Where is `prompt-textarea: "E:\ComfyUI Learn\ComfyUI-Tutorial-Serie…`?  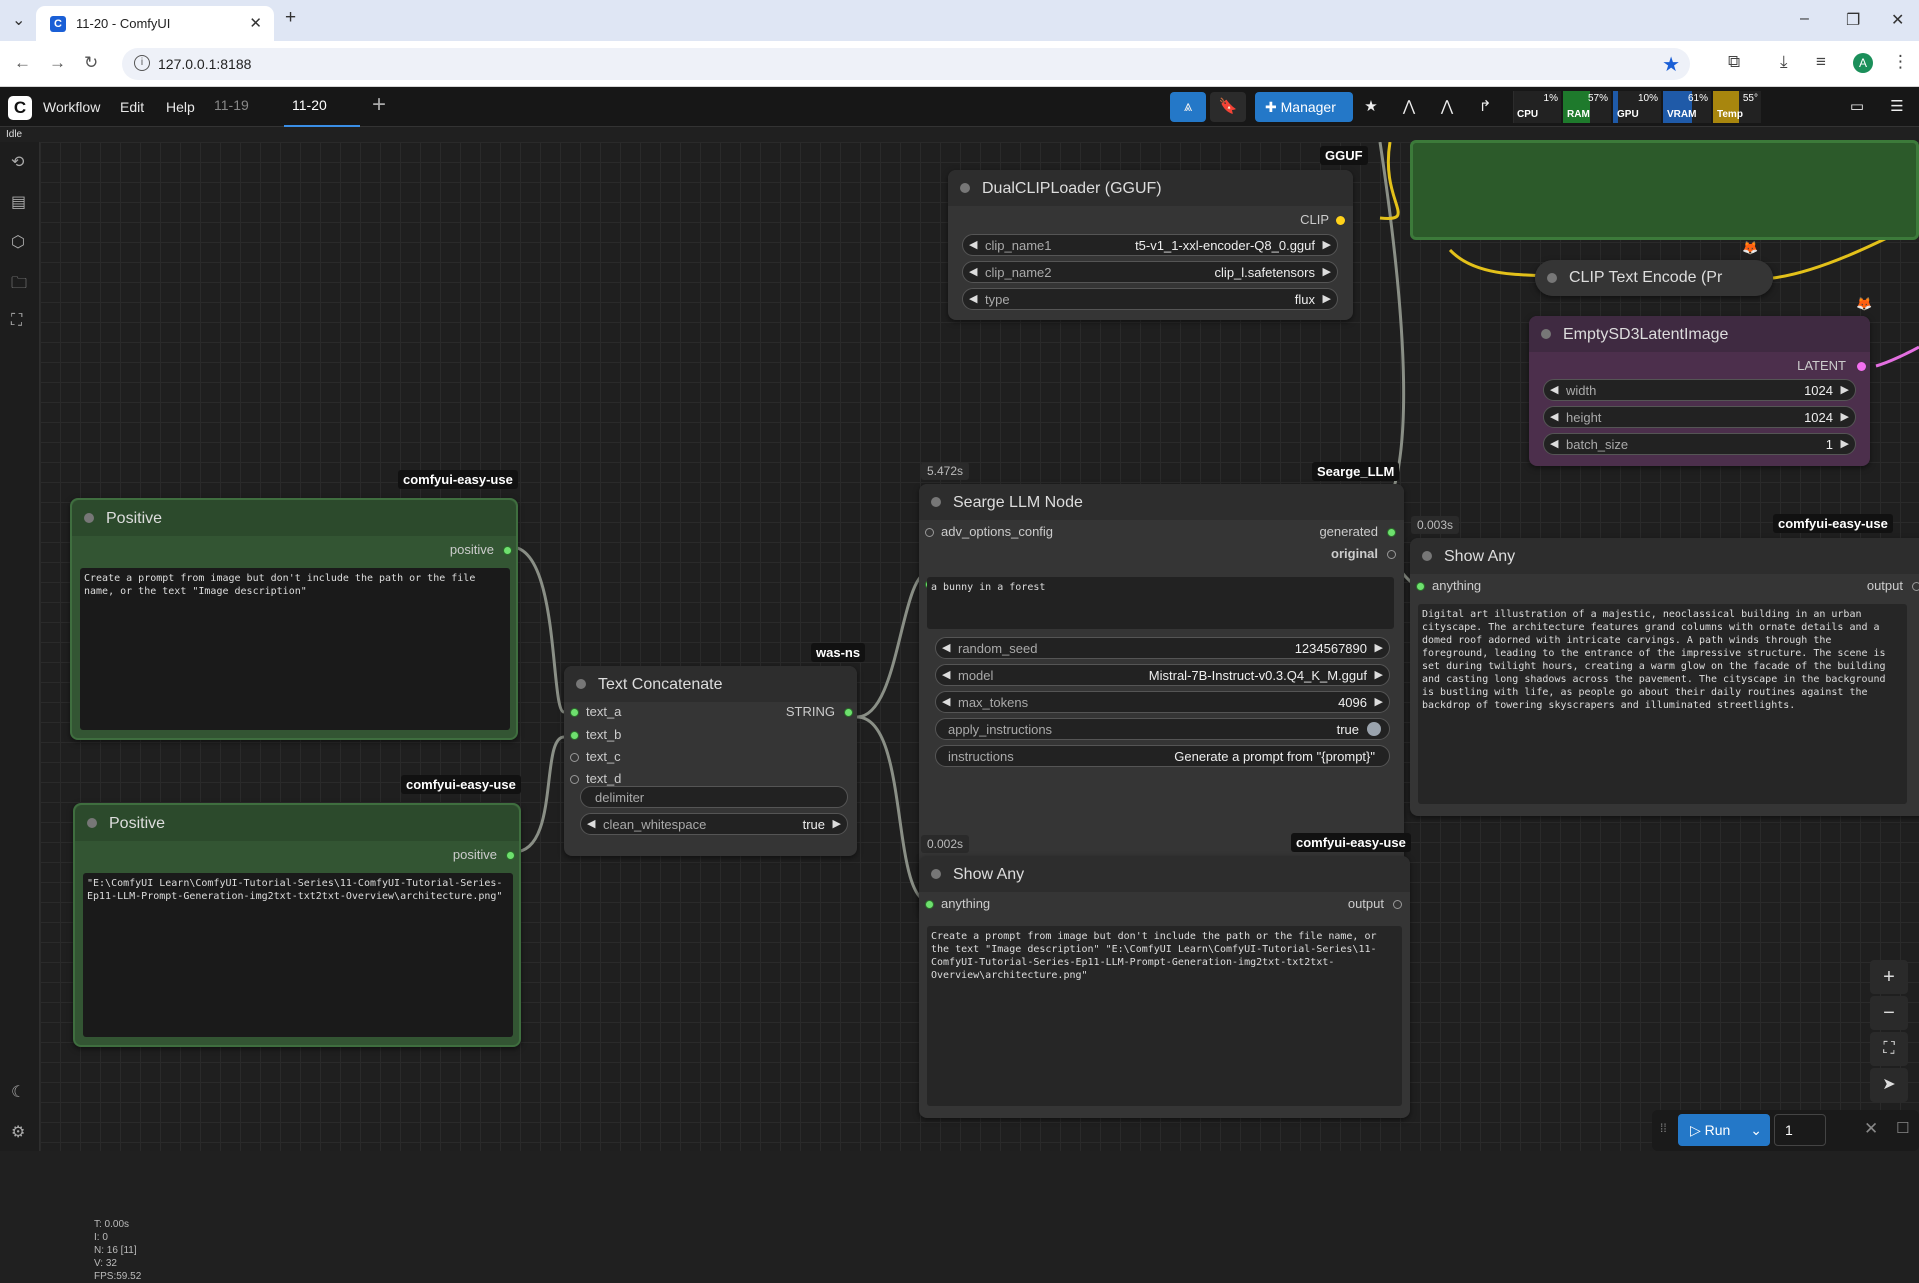 prompt-textarea: "E:\ComfyUI Learn\ComfyUI-Tutorial-Serie… is located at coordinates (298, 955).